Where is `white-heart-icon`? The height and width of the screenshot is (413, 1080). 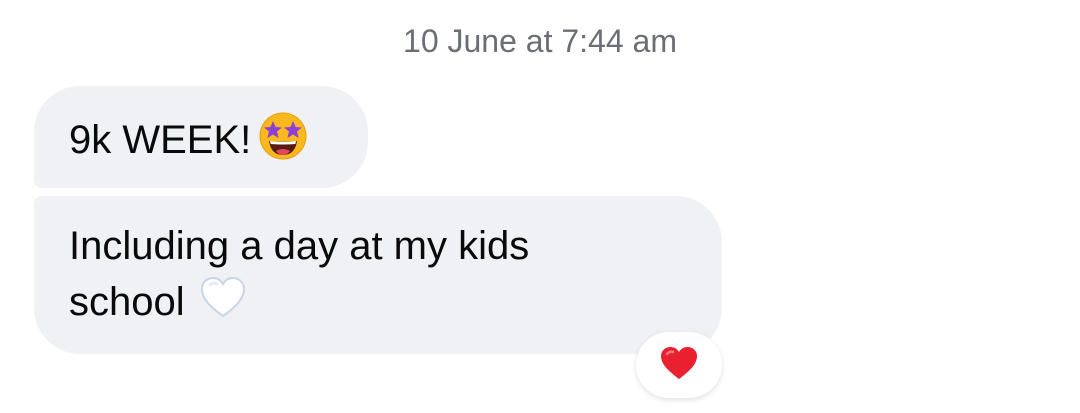 white-heart-icon is located at coordinates (223, 304).